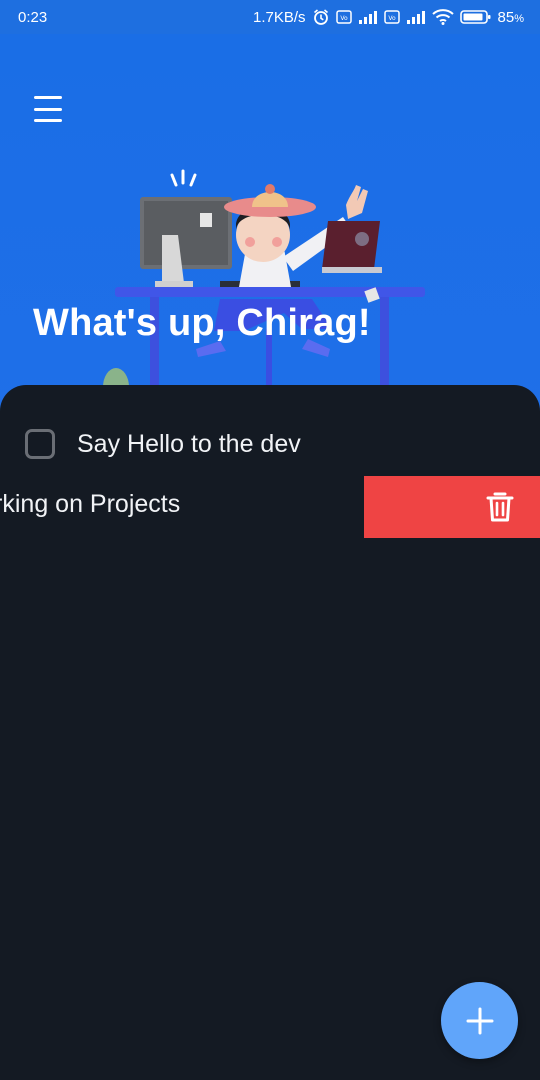 Image resolution: width=540 pixels, height=1080 pixels. I want to click on network-speed: 1.7KB/s, so click(279, 17).